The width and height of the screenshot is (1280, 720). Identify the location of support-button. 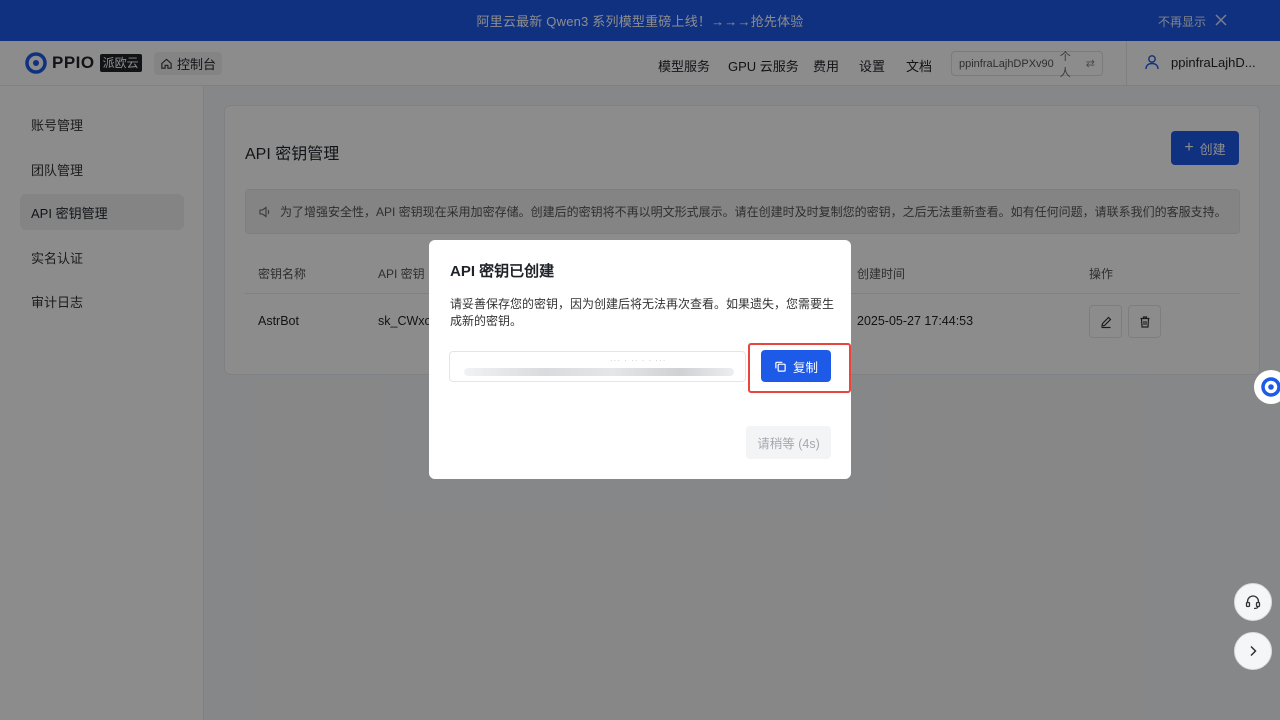
(1253, 602).